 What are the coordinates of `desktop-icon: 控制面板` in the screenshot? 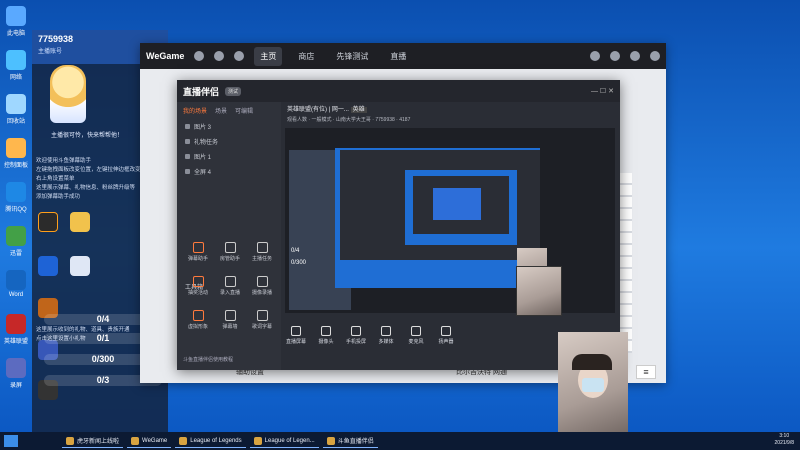 It's located at (16, 153).